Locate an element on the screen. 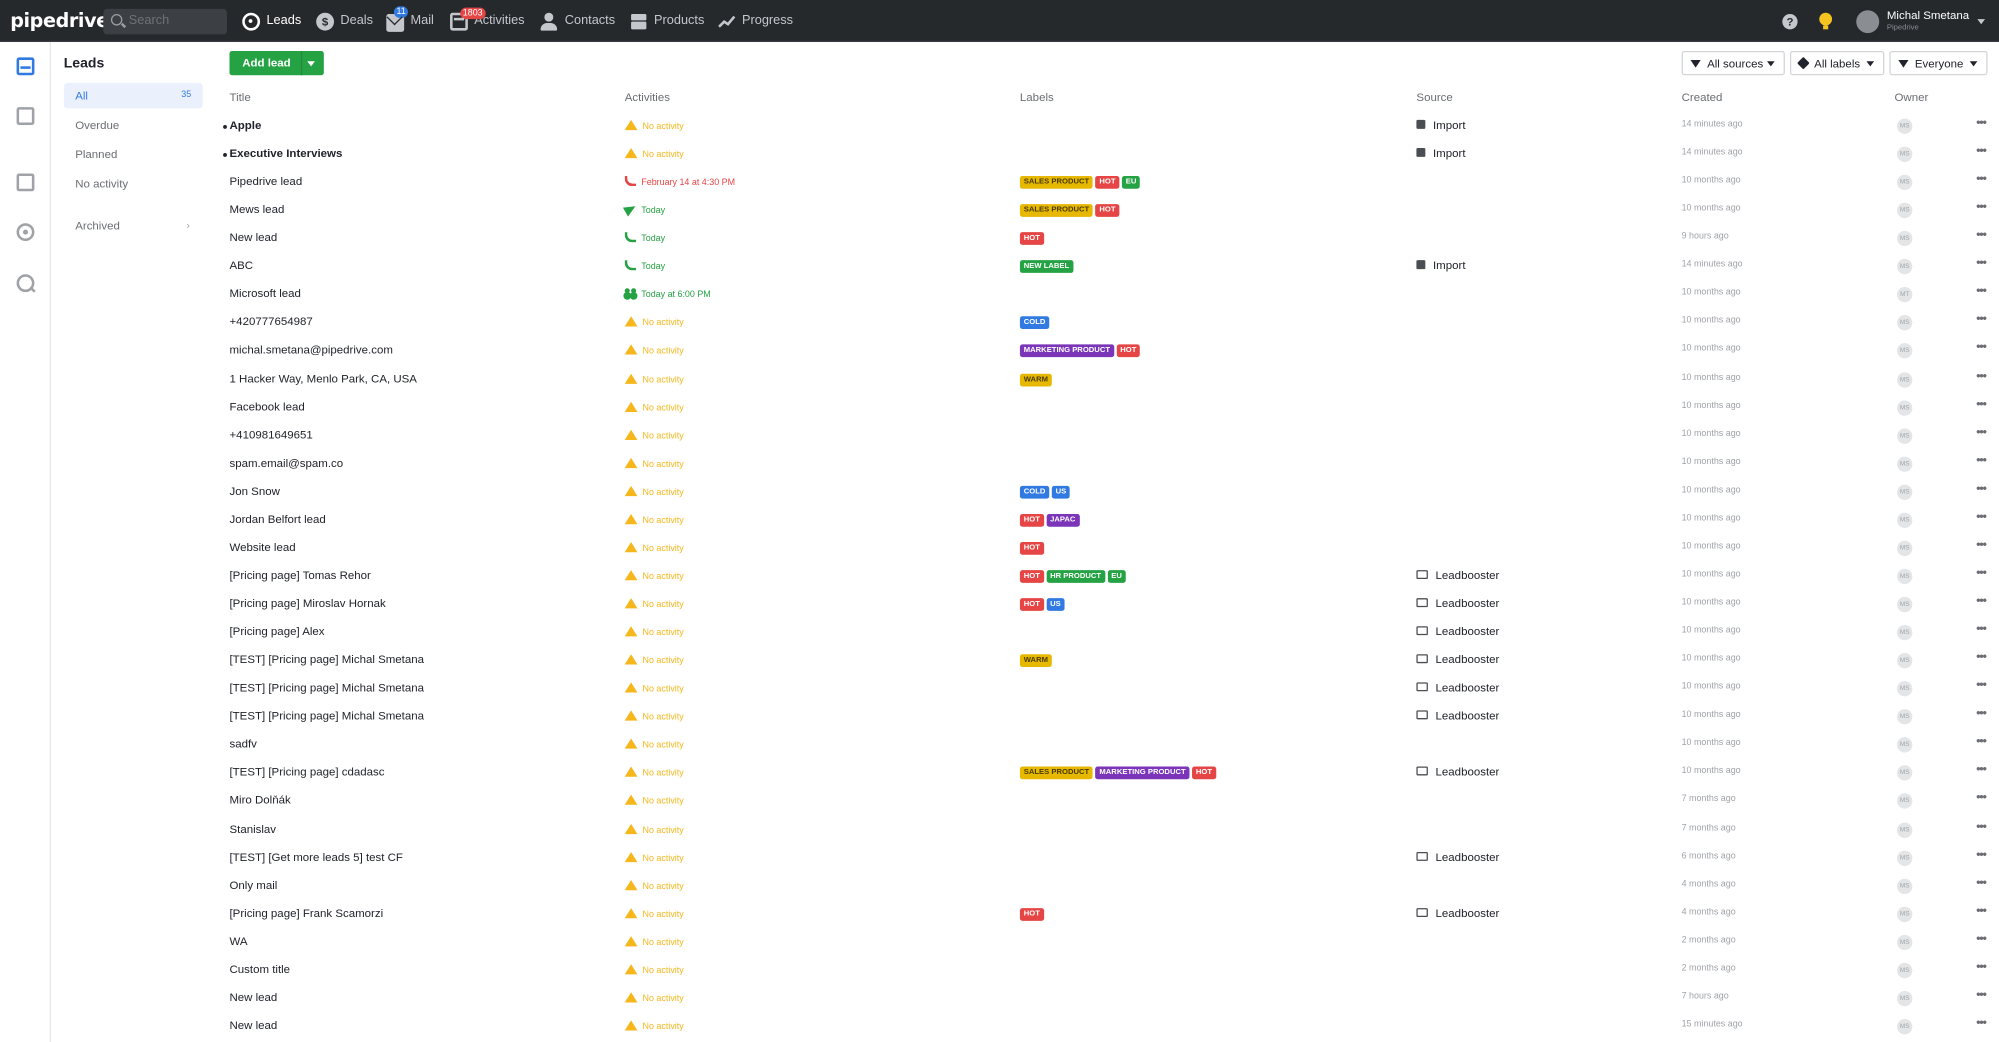  table-row: New lead Today HOT 9 hours ago MS ••• is located at coordinates (1104, 239).